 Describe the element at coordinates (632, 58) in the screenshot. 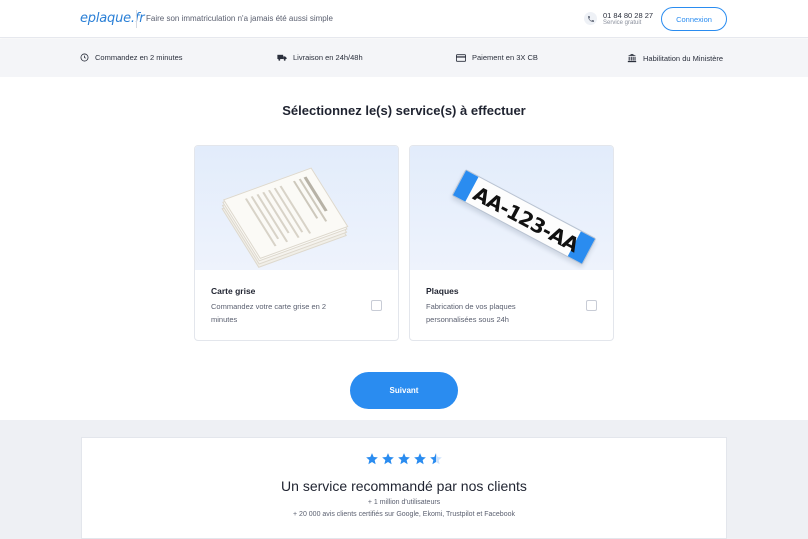

I see `bank-icon` at that location.